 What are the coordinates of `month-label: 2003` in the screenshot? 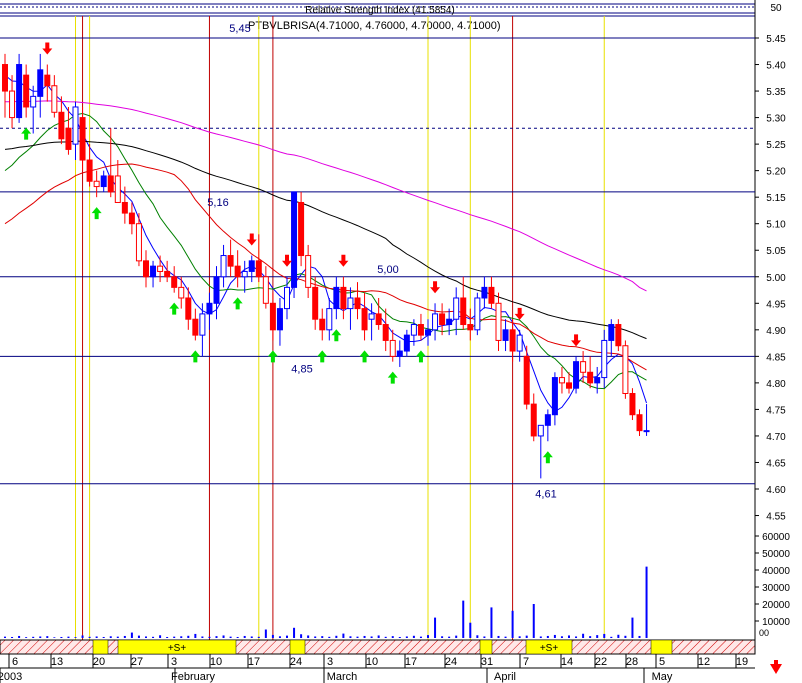 It's located at (11, 677).